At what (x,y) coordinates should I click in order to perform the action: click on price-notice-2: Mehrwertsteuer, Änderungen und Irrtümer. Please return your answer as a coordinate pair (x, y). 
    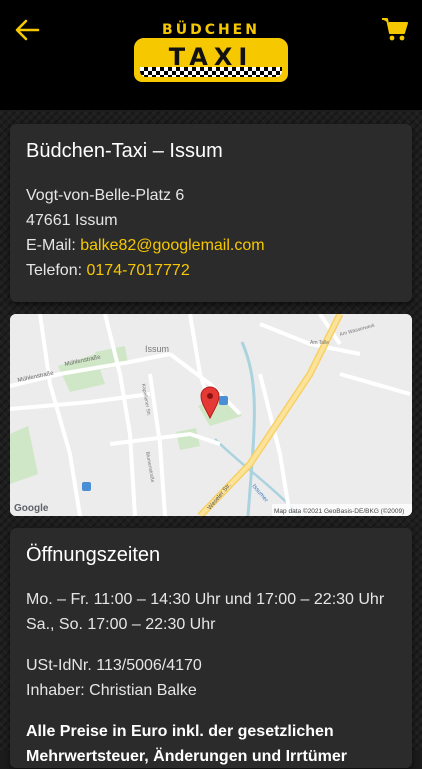
    Looking at the image, I should click on (186, 756).